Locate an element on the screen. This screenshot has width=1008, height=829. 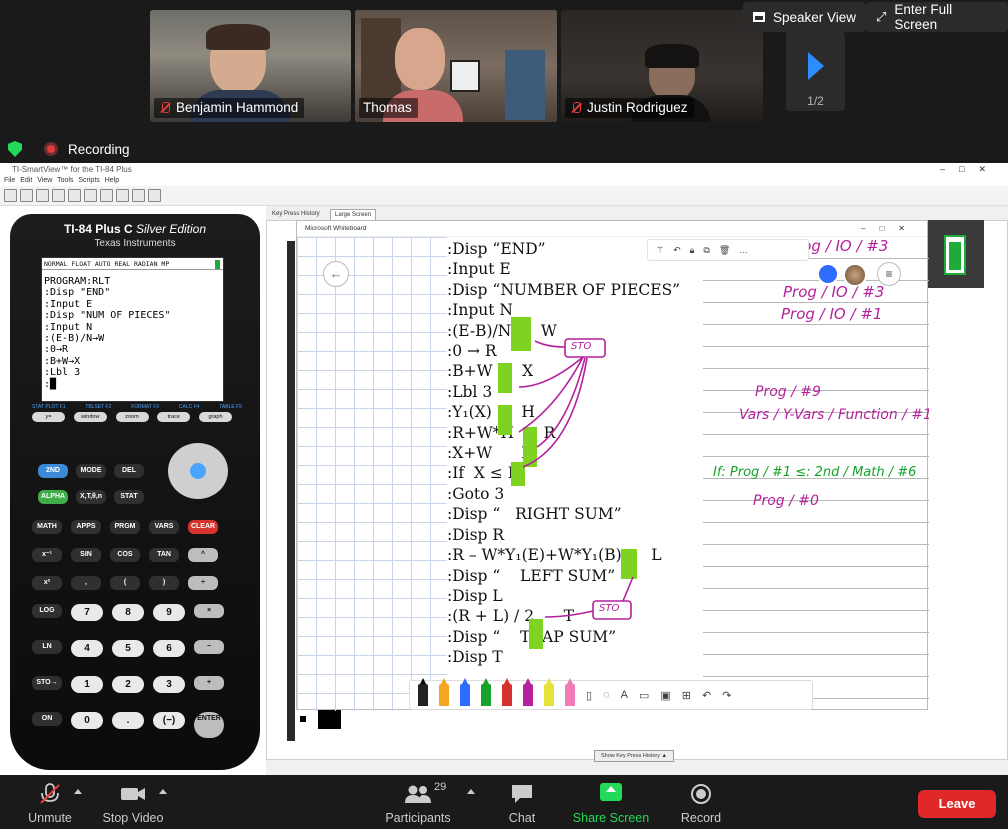
image-icon: ▣ is located at coordinates (665, 695).